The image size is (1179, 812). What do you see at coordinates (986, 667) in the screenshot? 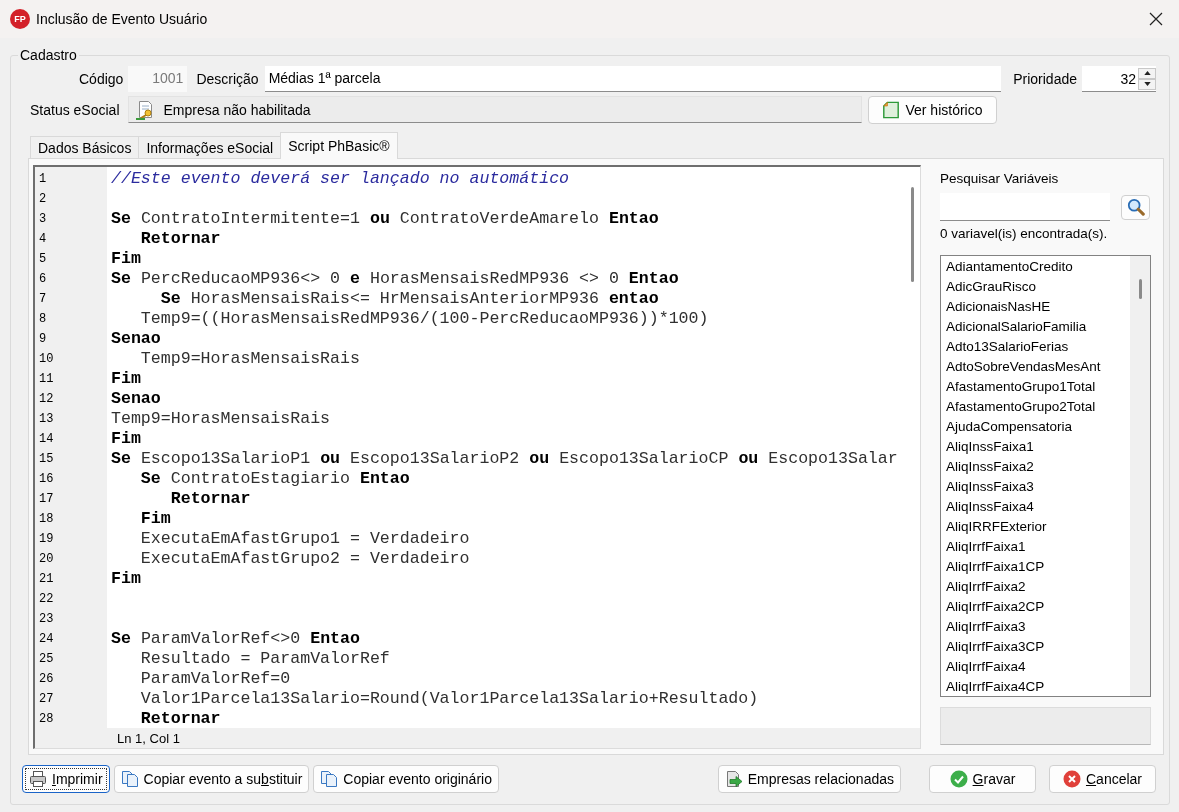
I see `variable-item: AliqIrrfFaixa4` at bounding box center [986, 667].